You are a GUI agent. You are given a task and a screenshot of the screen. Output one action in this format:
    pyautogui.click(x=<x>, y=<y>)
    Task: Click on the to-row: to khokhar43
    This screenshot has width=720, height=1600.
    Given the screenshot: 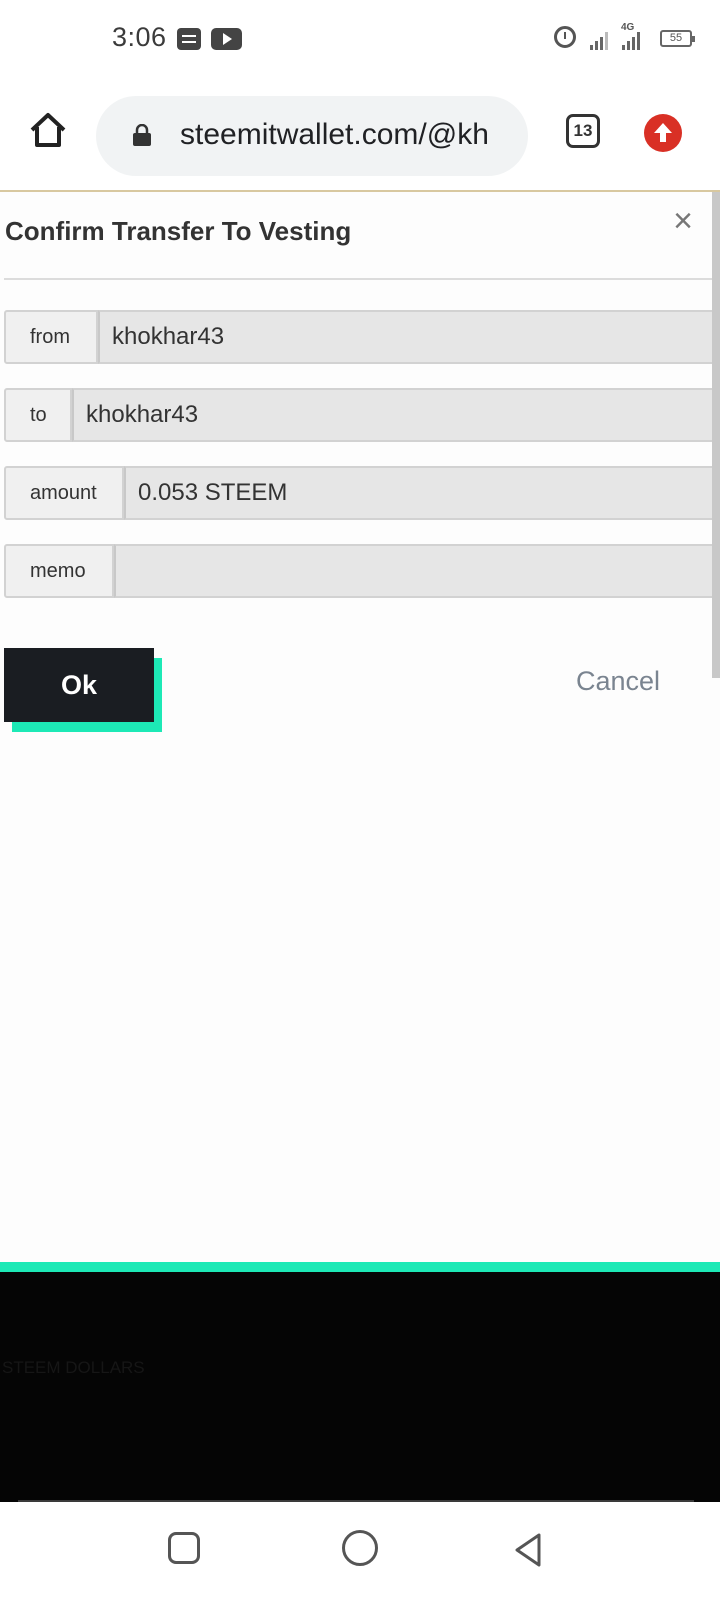 What is the action you would take?
    pyautogui.click(x=360, y=415)
    